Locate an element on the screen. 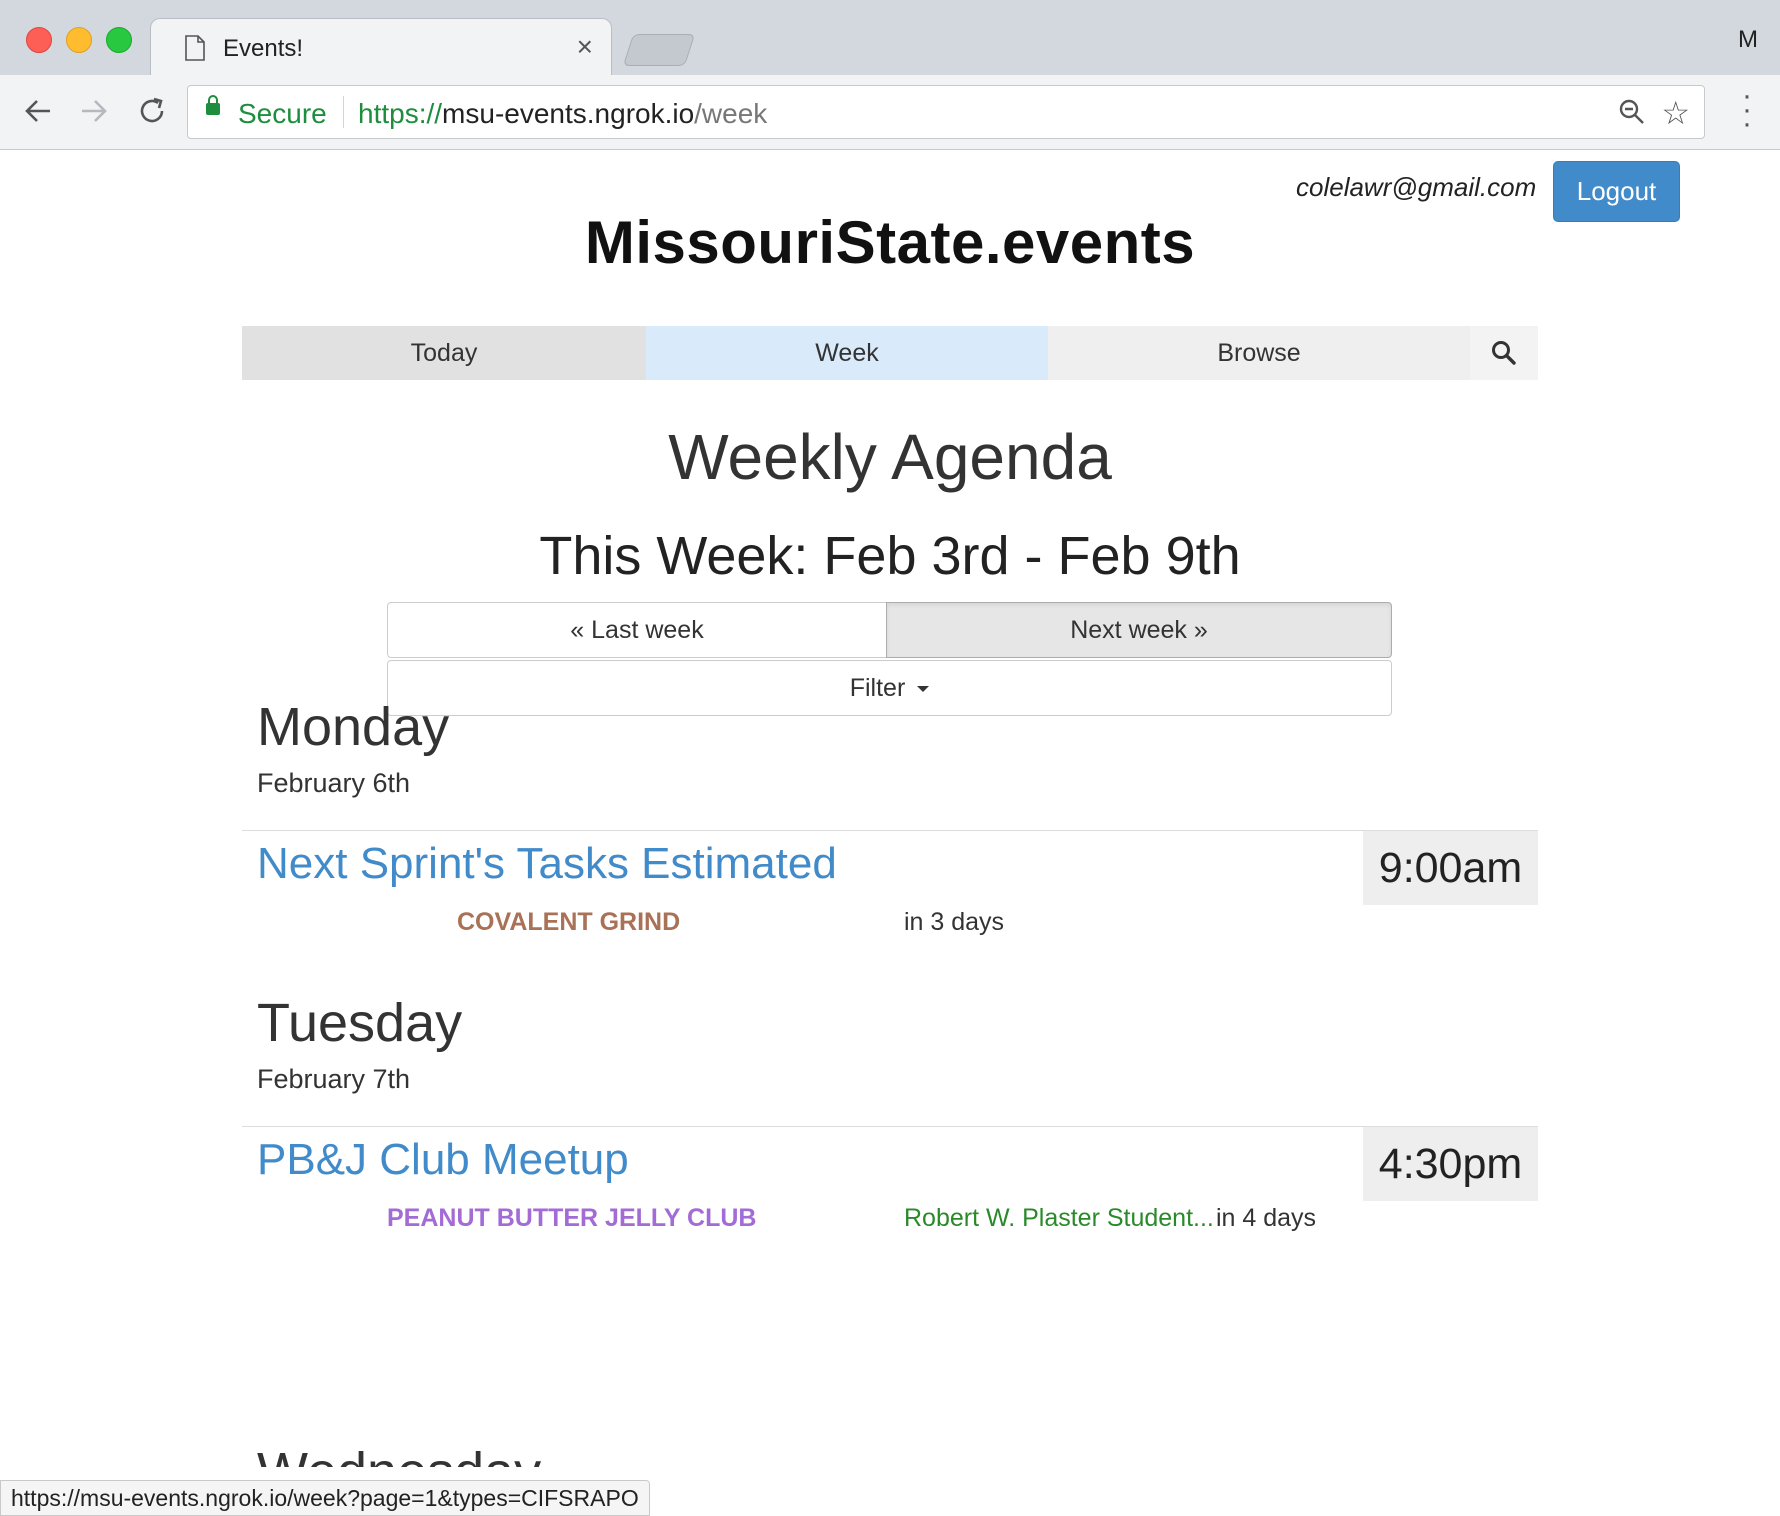  url-host: msu-events.ngrok.io is located at coordinates (568, 113).